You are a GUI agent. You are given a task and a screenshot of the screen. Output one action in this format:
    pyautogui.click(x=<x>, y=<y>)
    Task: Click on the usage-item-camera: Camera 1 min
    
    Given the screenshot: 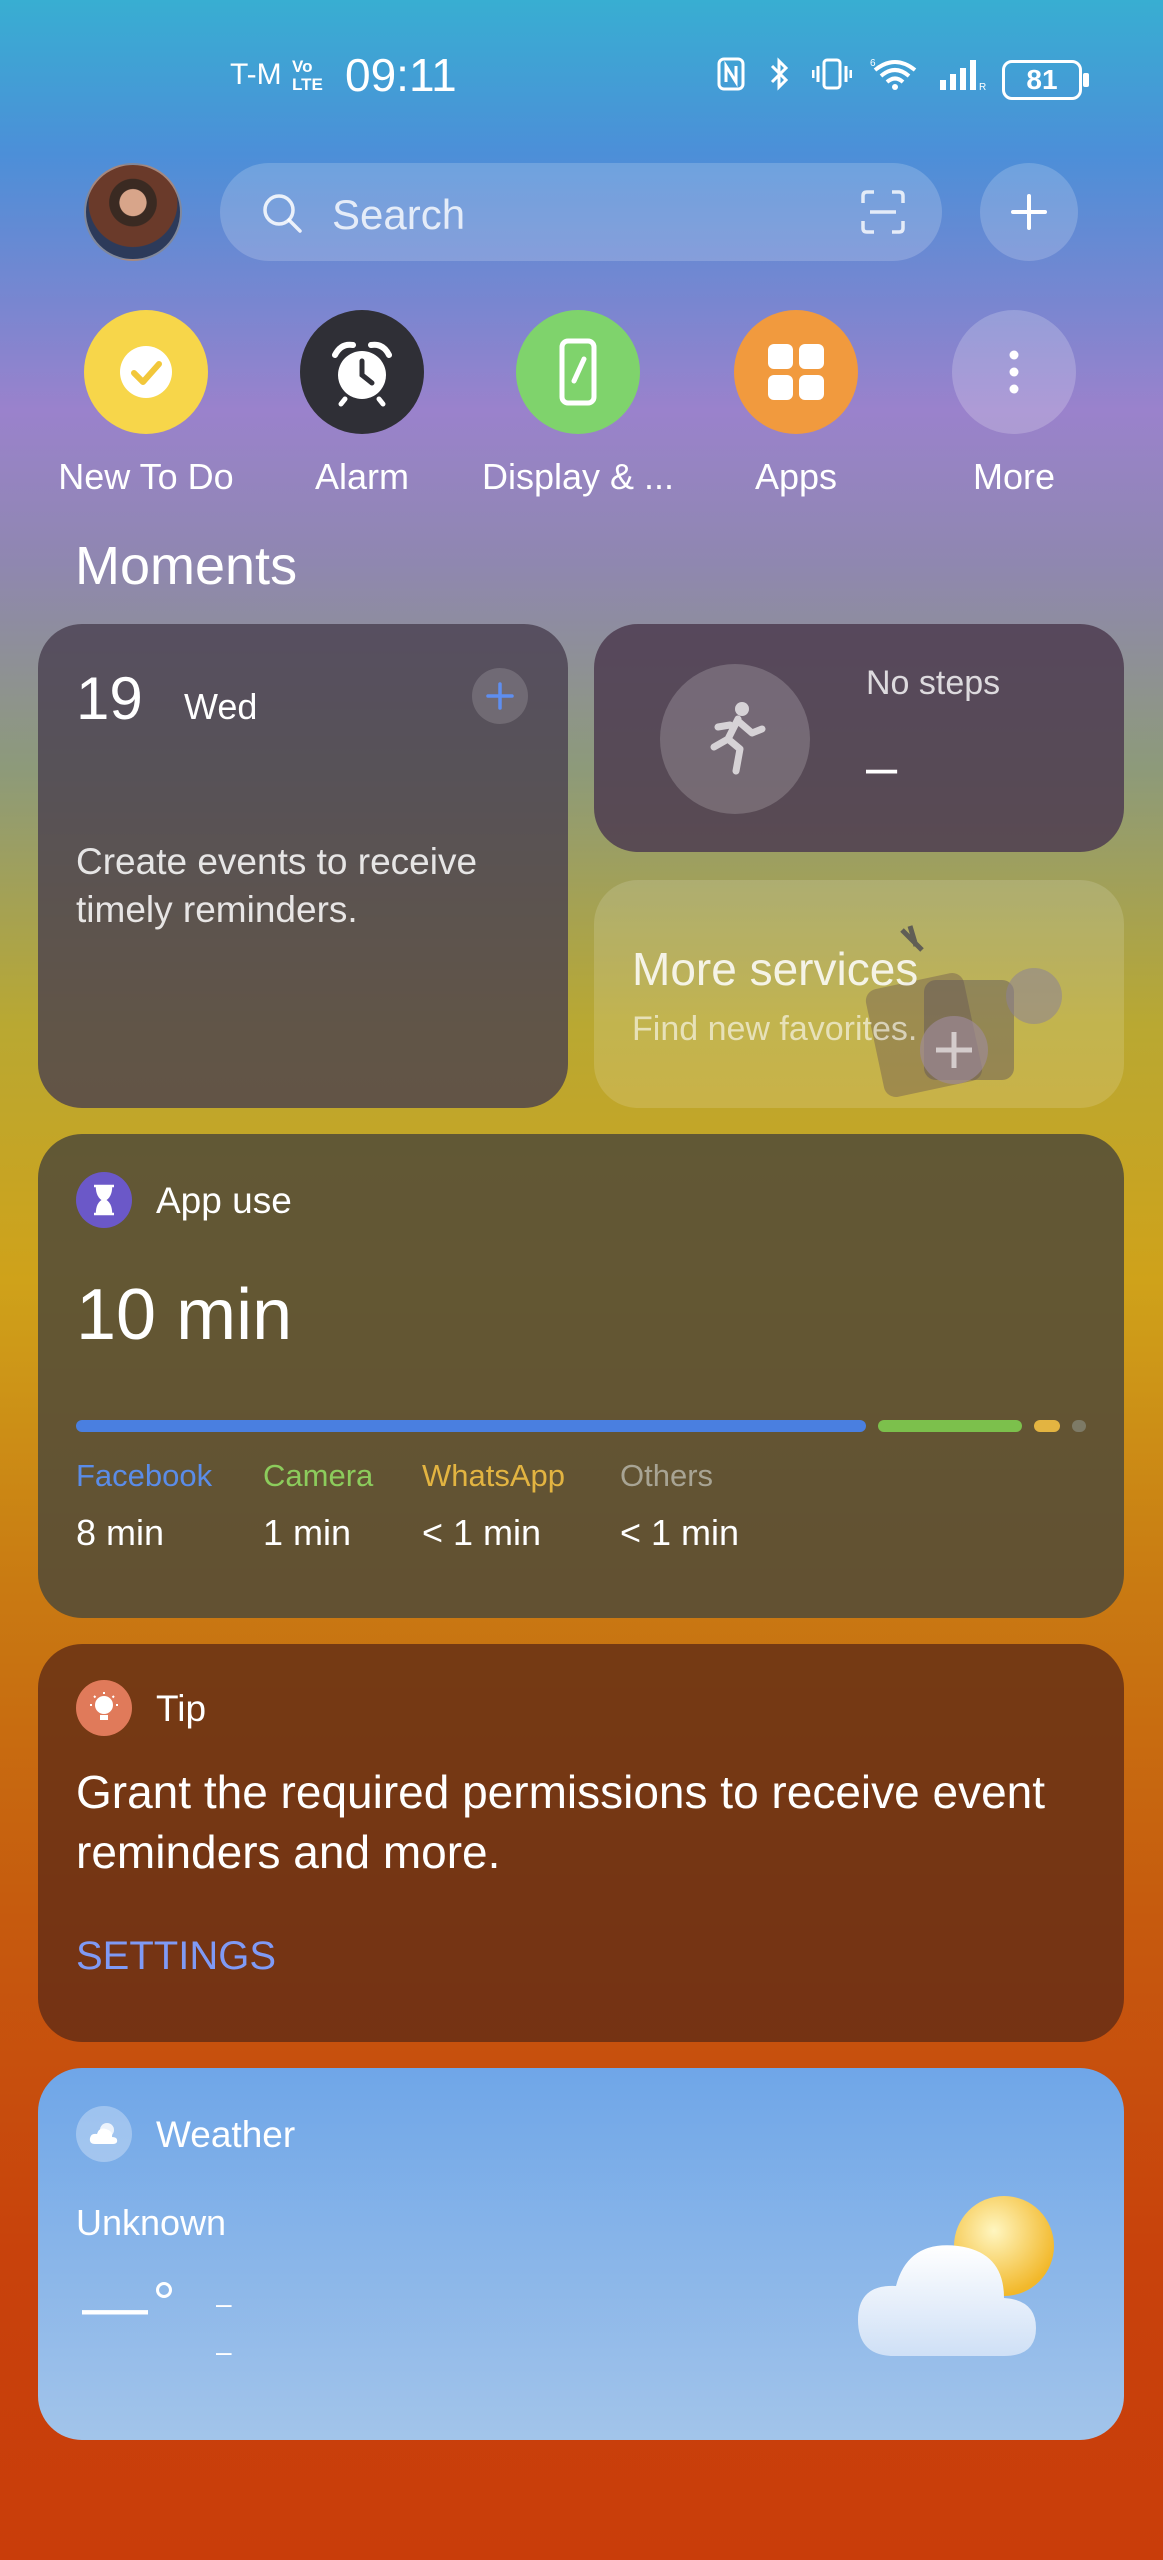 What is the action you would take?
    pyautogui.click(x=318, y=1505)
    